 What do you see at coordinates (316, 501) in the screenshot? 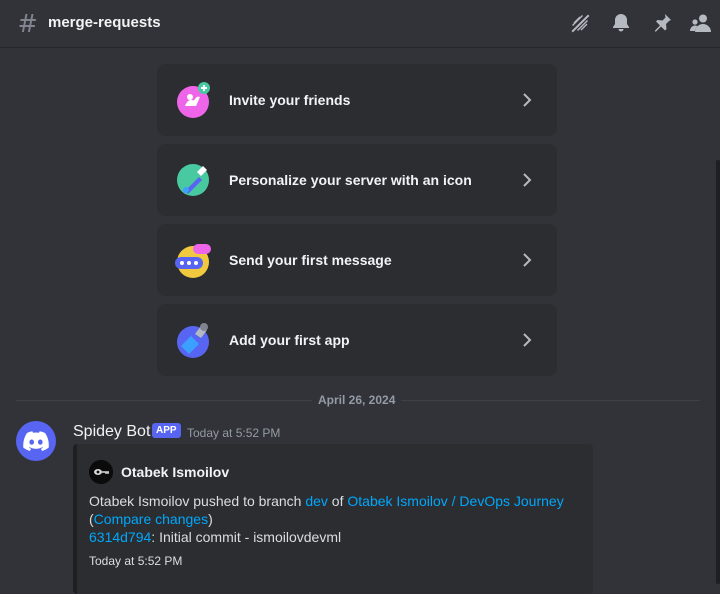
I see `branch-link: dev` at bounding box center [316, 501].